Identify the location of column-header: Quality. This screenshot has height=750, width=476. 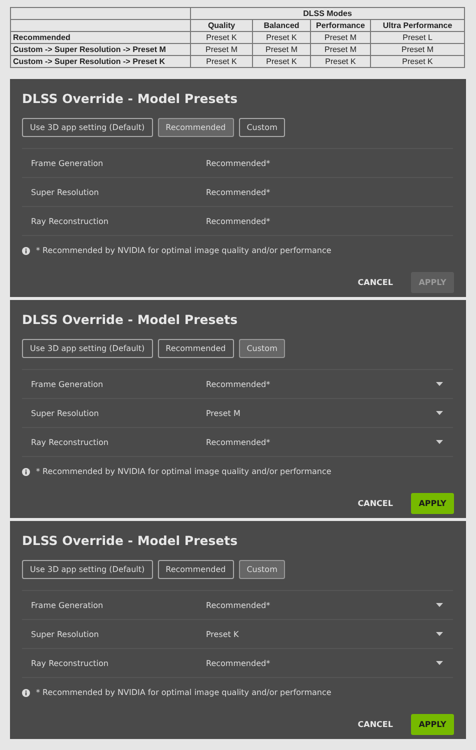
(221, 26).